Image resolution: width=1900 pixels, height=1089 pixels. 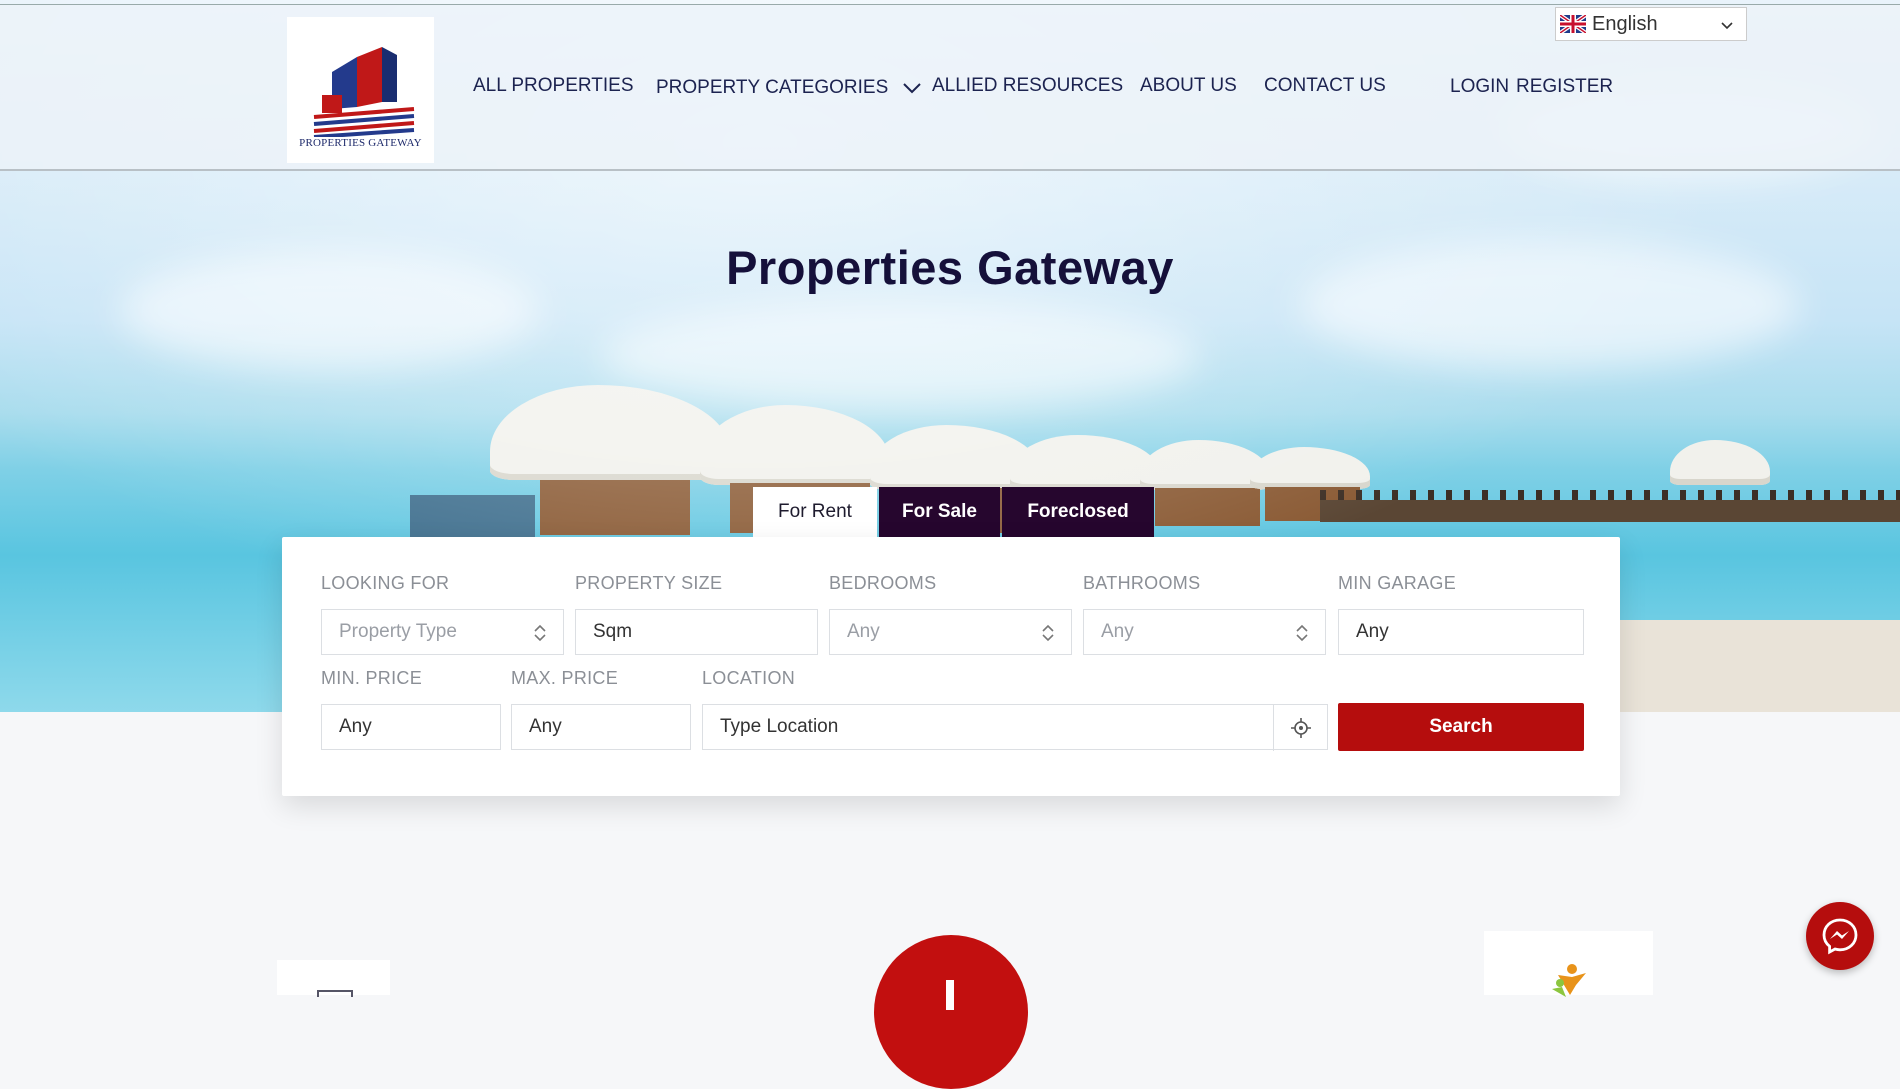 What do you see at coordinates (1573, 24) in the screenshot?
I see `uk-flag-icon` at bounding box center [1573, 24].